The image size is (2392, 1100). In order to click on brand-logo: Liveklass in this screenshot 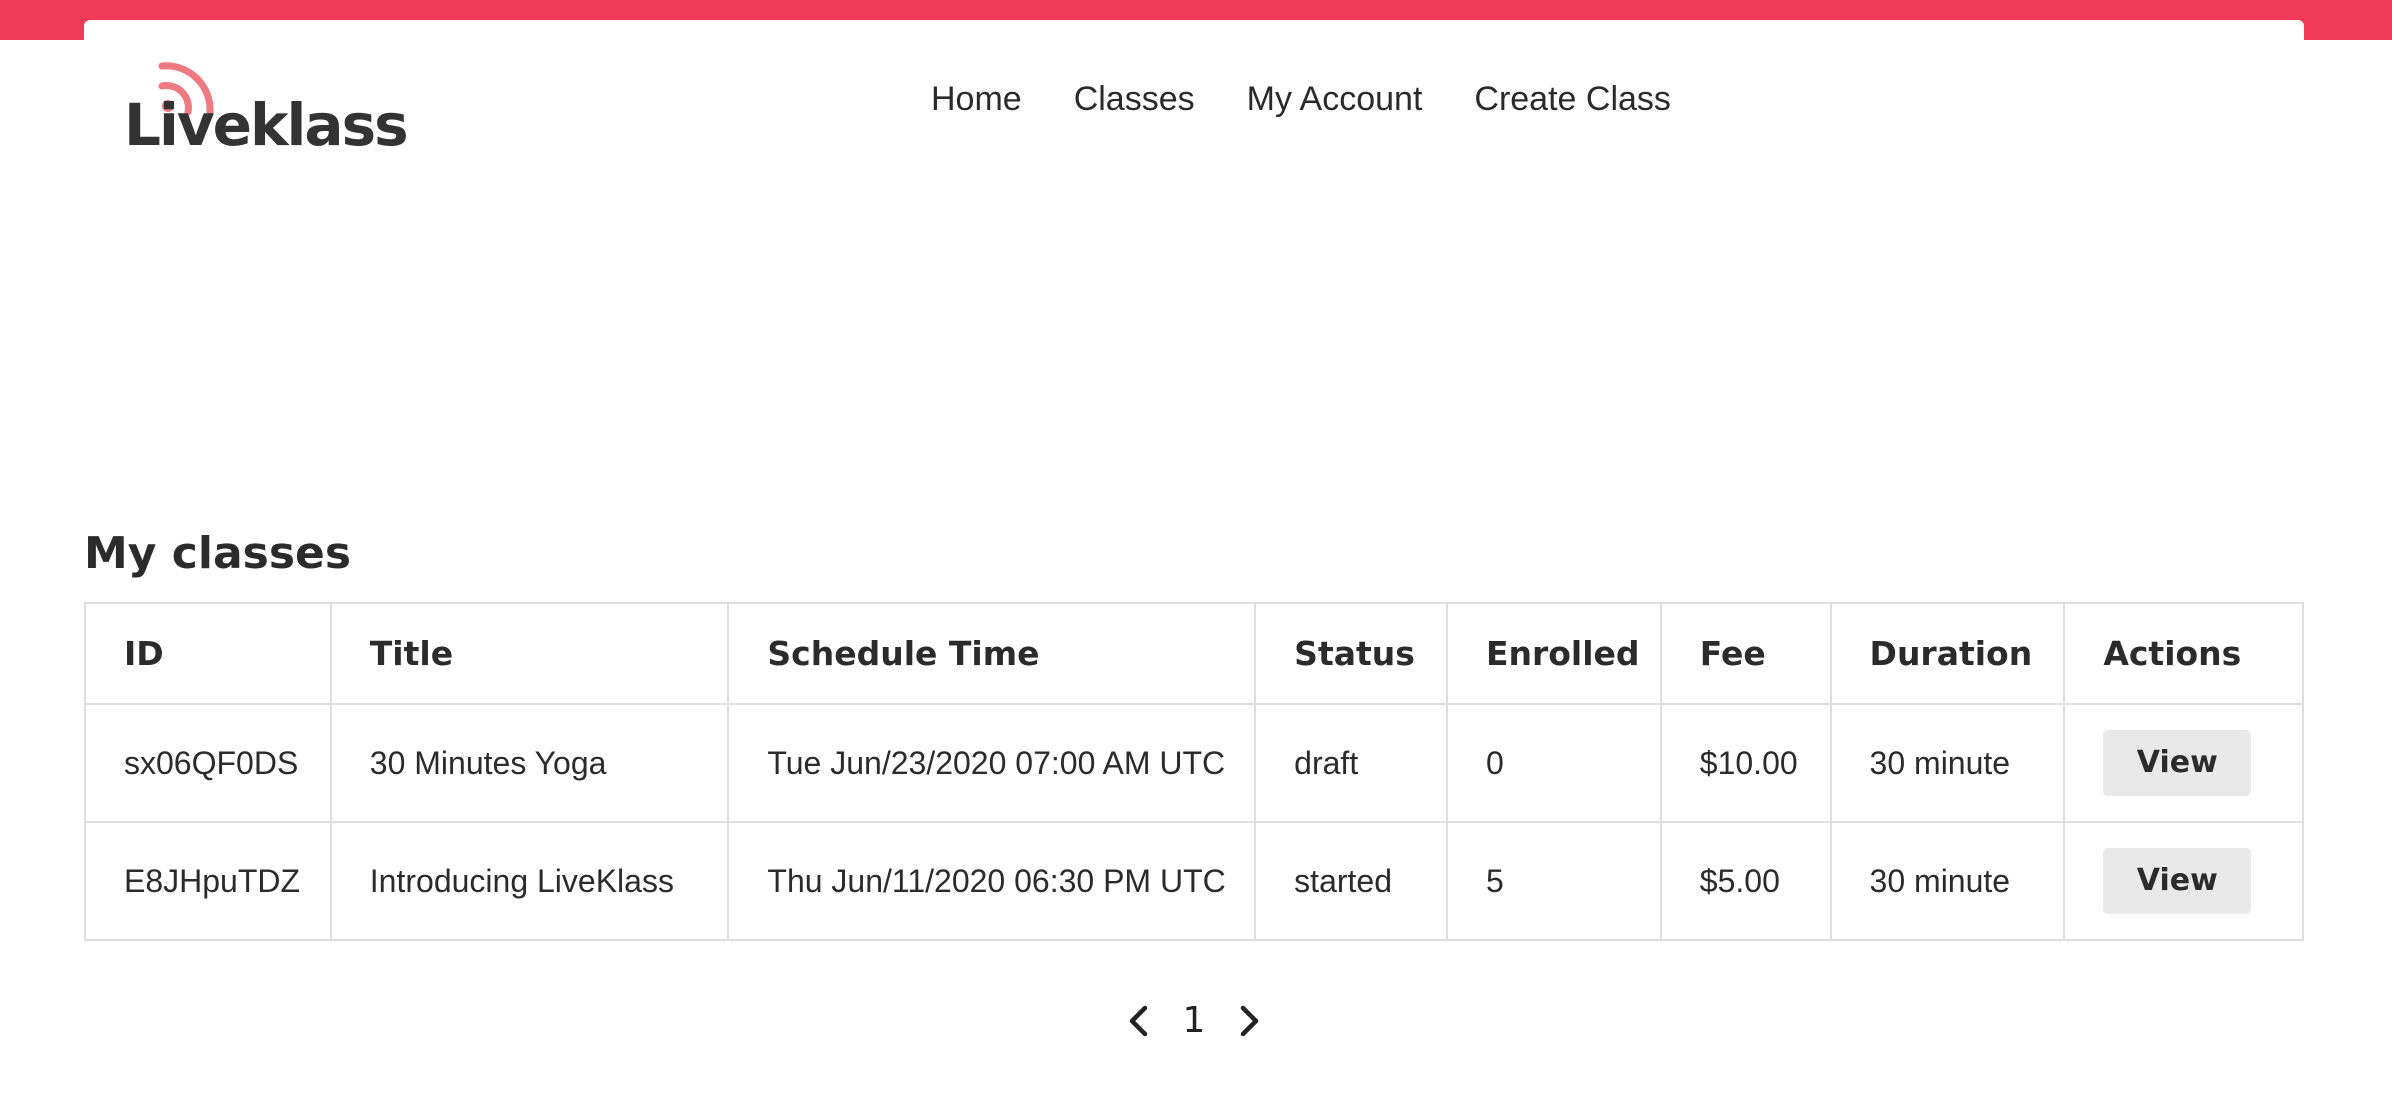, I will do `click(266, 116)`.